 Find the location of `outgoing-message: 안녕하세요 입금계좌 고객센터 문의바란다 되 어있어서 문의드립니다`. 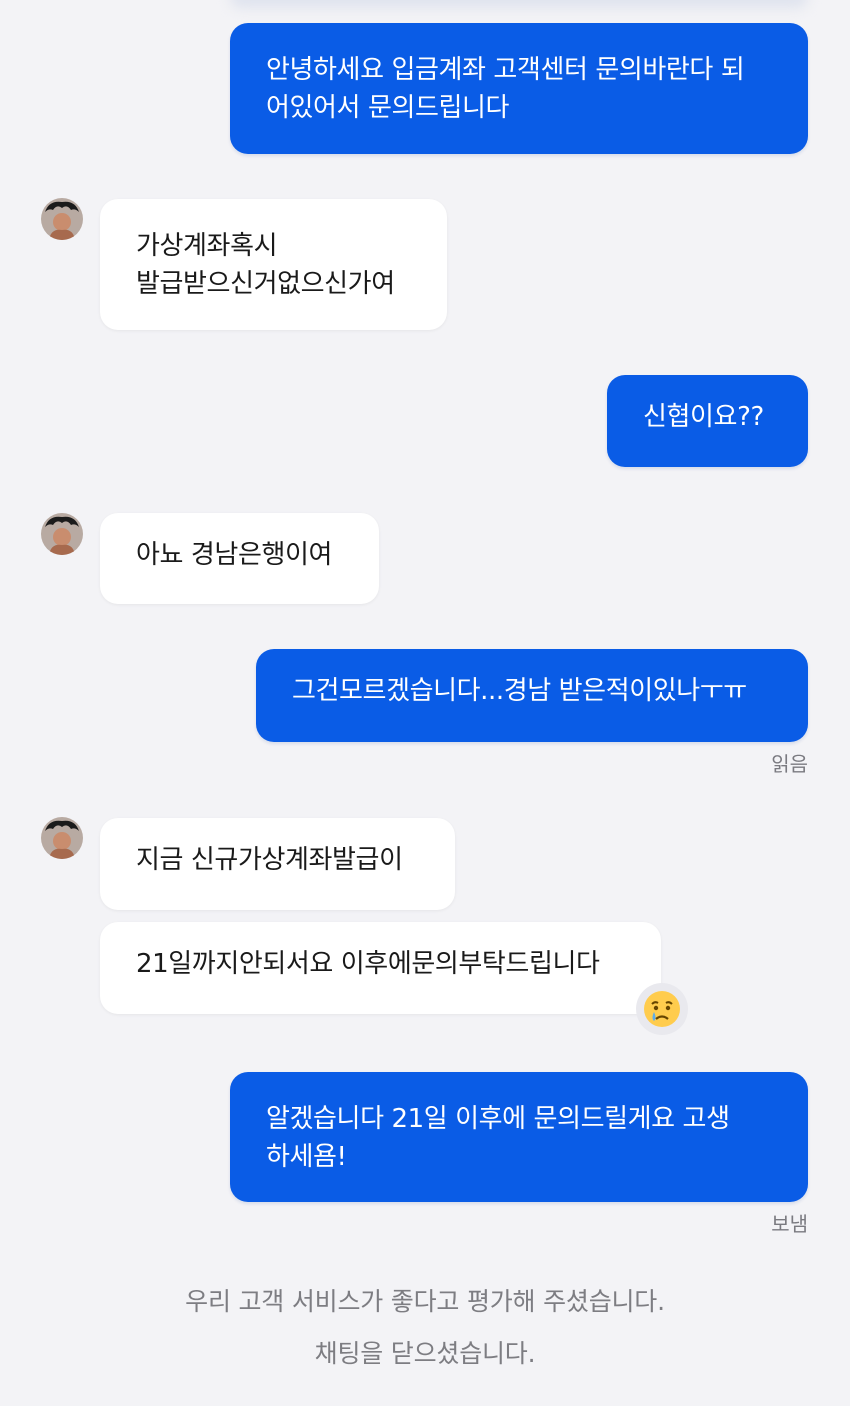

outgoing-message: 안녕하세요 입금계좌 고객센터 문의바란다 되 어있어서 문의드립니다 is located at coordinates (519, 88).